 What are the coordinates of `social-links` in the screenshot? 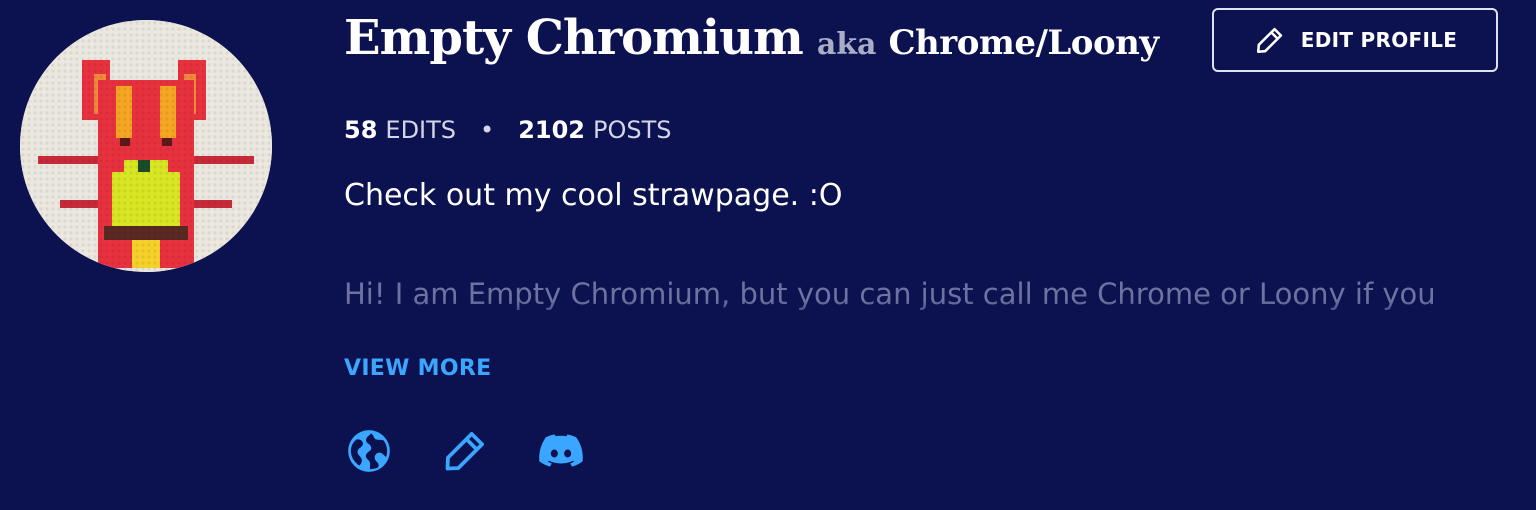 It's located at (465, 451).